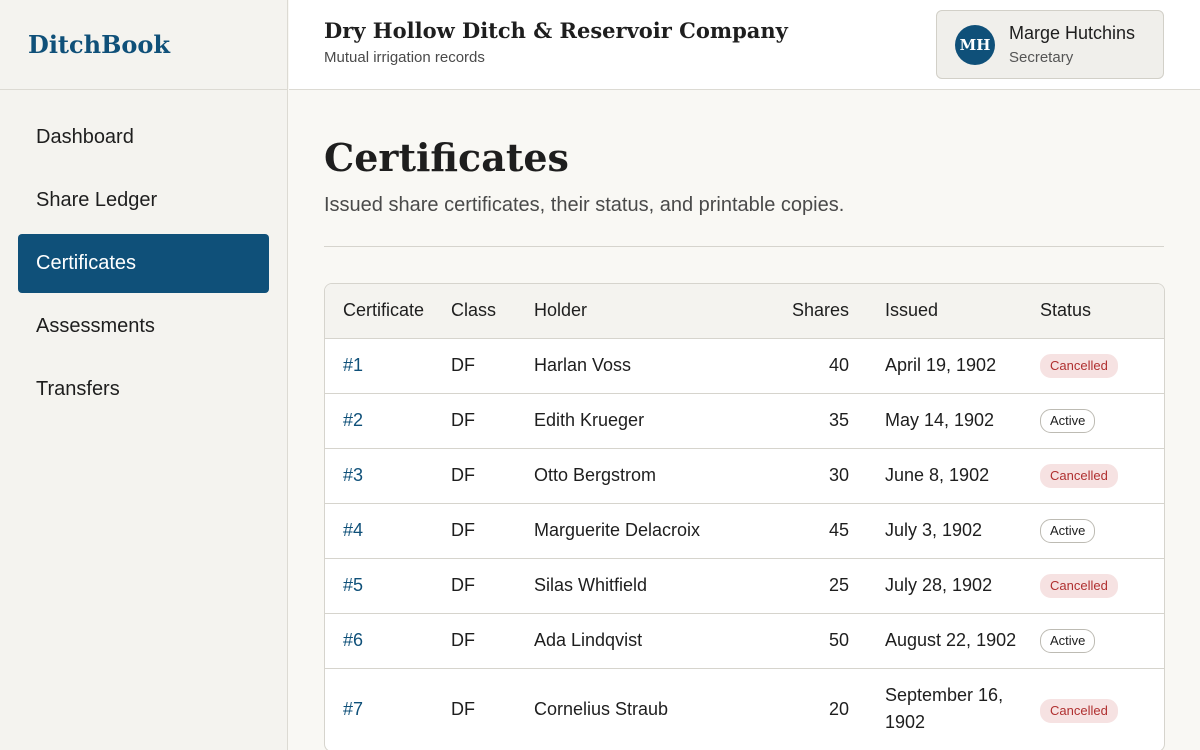 This screenshot has width=1200, height=750. I want to click on divider, so click(744, 246).